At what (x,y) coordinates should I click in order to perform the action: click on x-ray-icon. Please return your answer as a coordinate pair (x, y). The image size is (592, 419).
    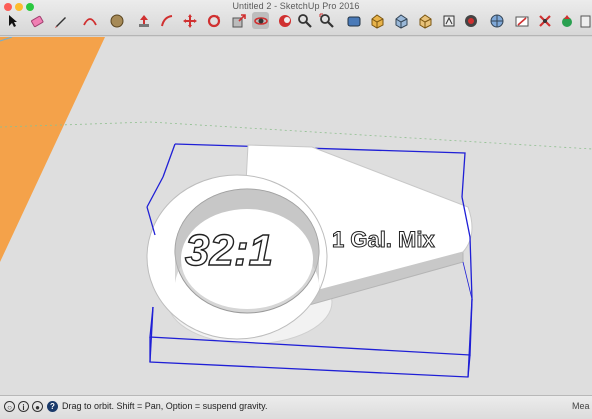
    Looking at the image, I should click on (544, 20).